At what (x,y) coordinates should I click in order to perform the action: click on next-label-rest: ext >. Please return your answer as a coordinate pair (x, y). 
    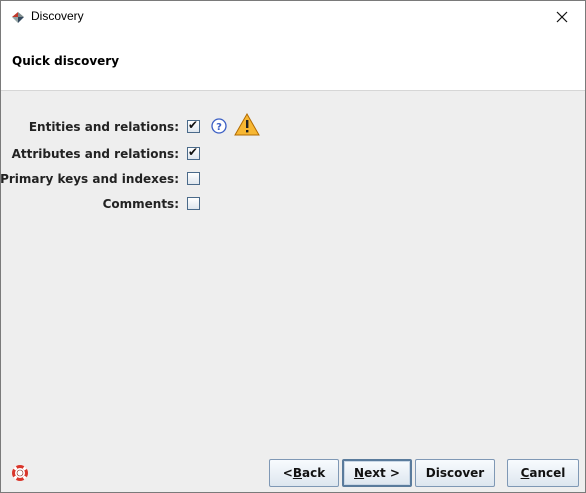
    Looking at the image, I should click on (382, 473).